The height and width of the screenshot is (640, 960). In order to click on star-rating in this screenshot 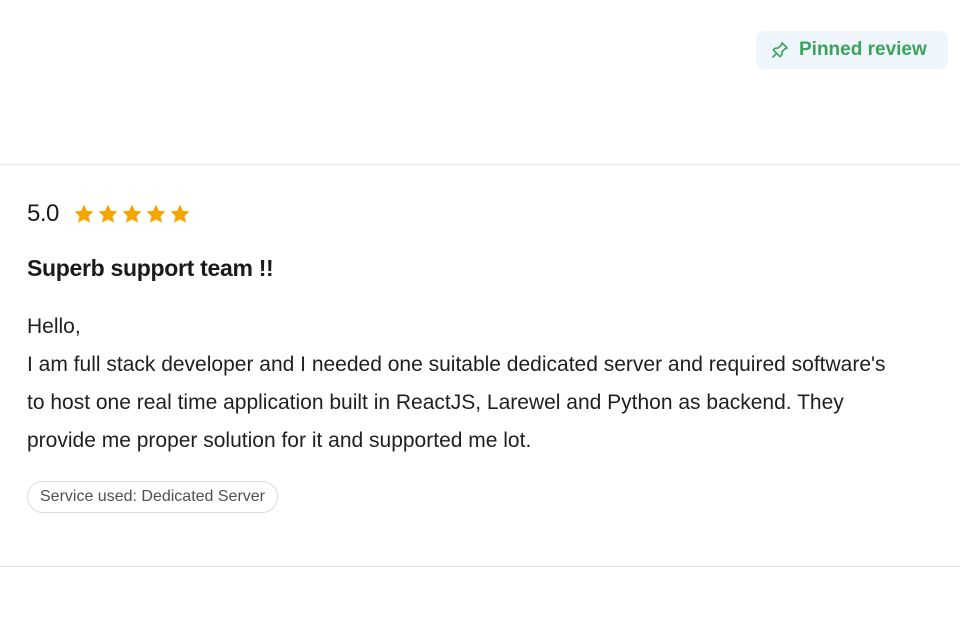, I will do `click(132, 214)`.